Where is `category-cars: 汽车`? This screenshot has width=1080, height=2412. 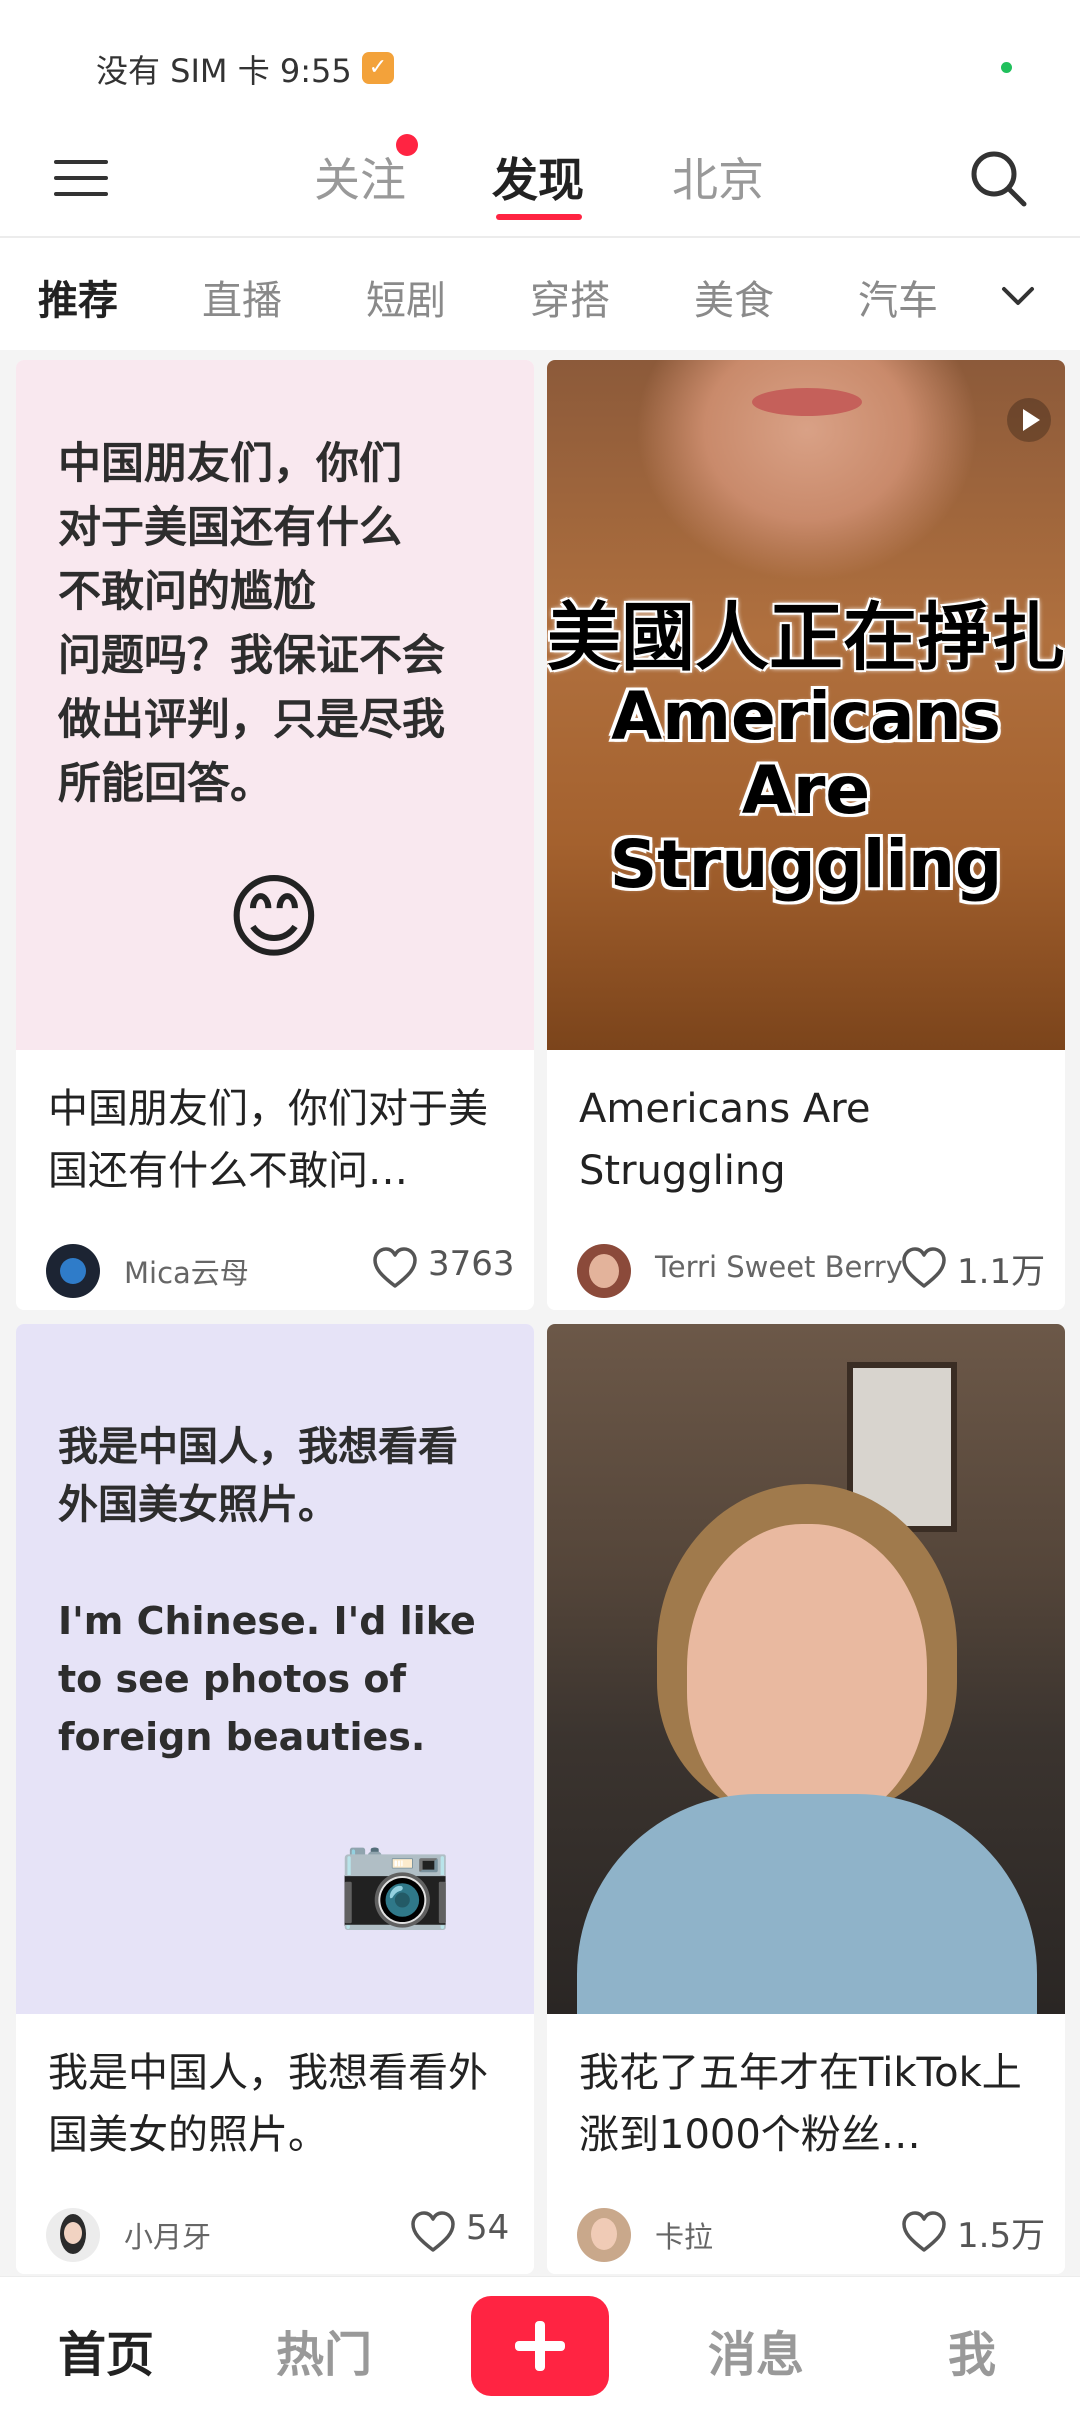
category-cars: 汽车 is located at coordinates (898, 297).